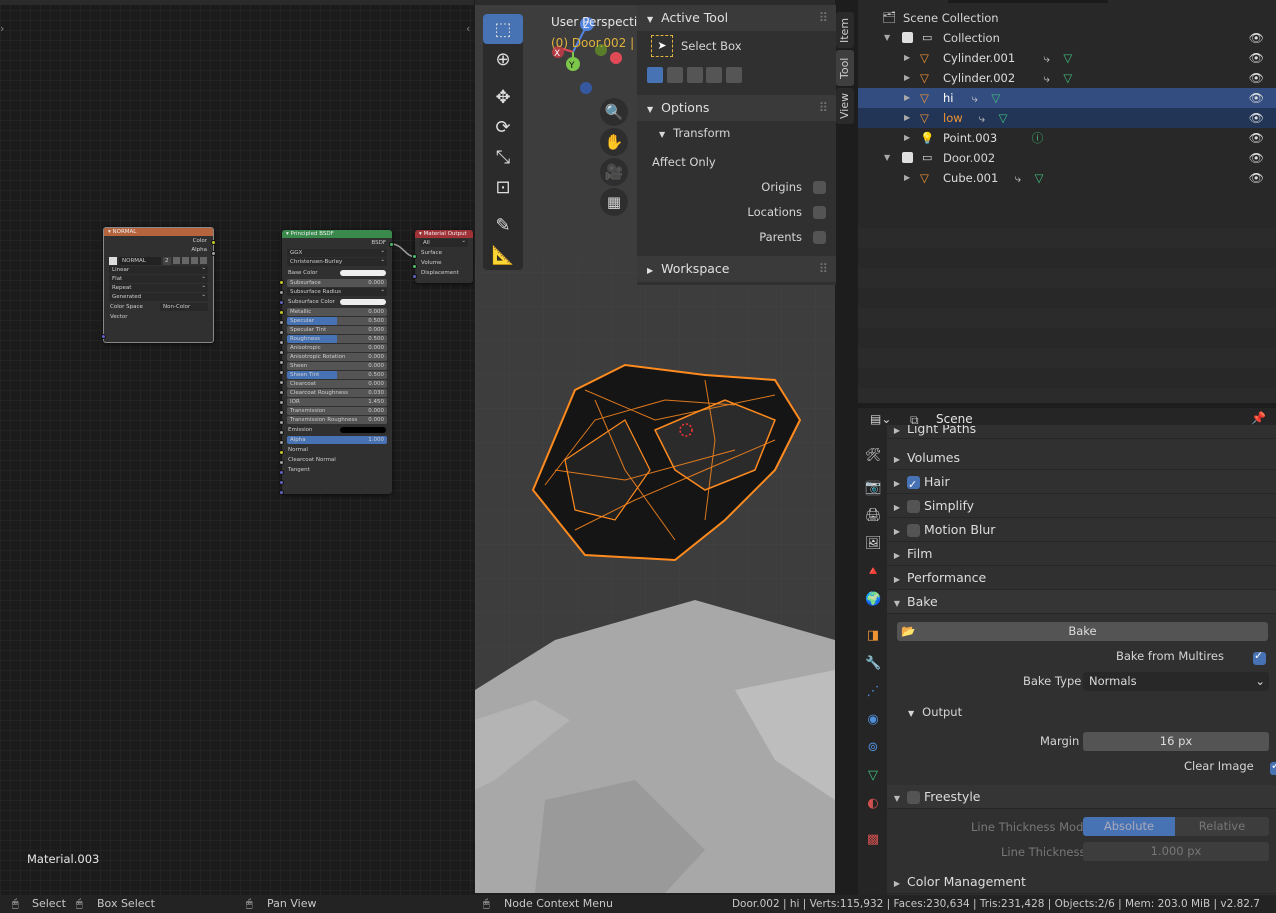 The width and height of the screenshot is (1276, 913). I want to click on output-icon: 🖨, so click(873, 516).